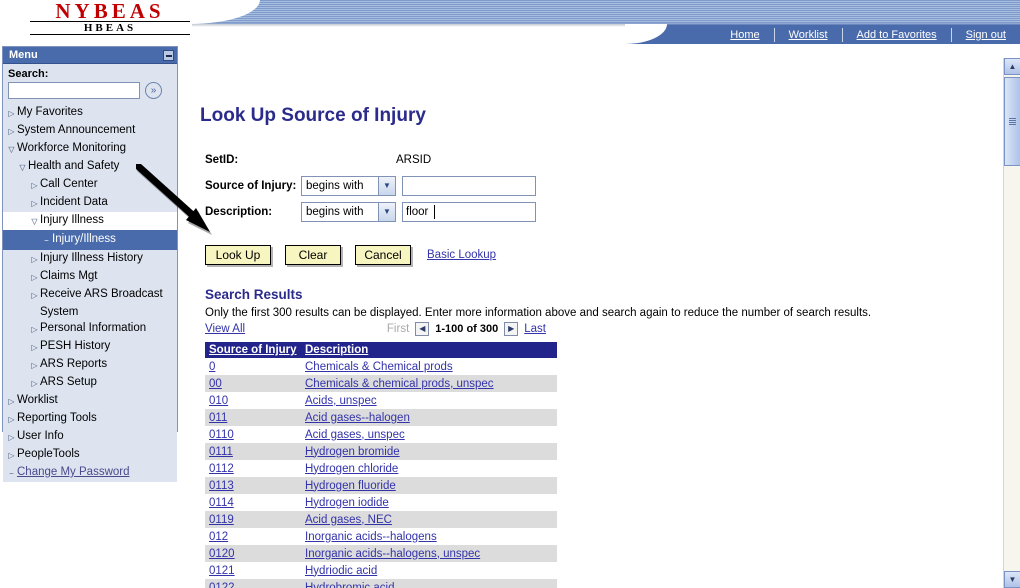  I want to click on row-code-link: 0113, so click(221, 486).